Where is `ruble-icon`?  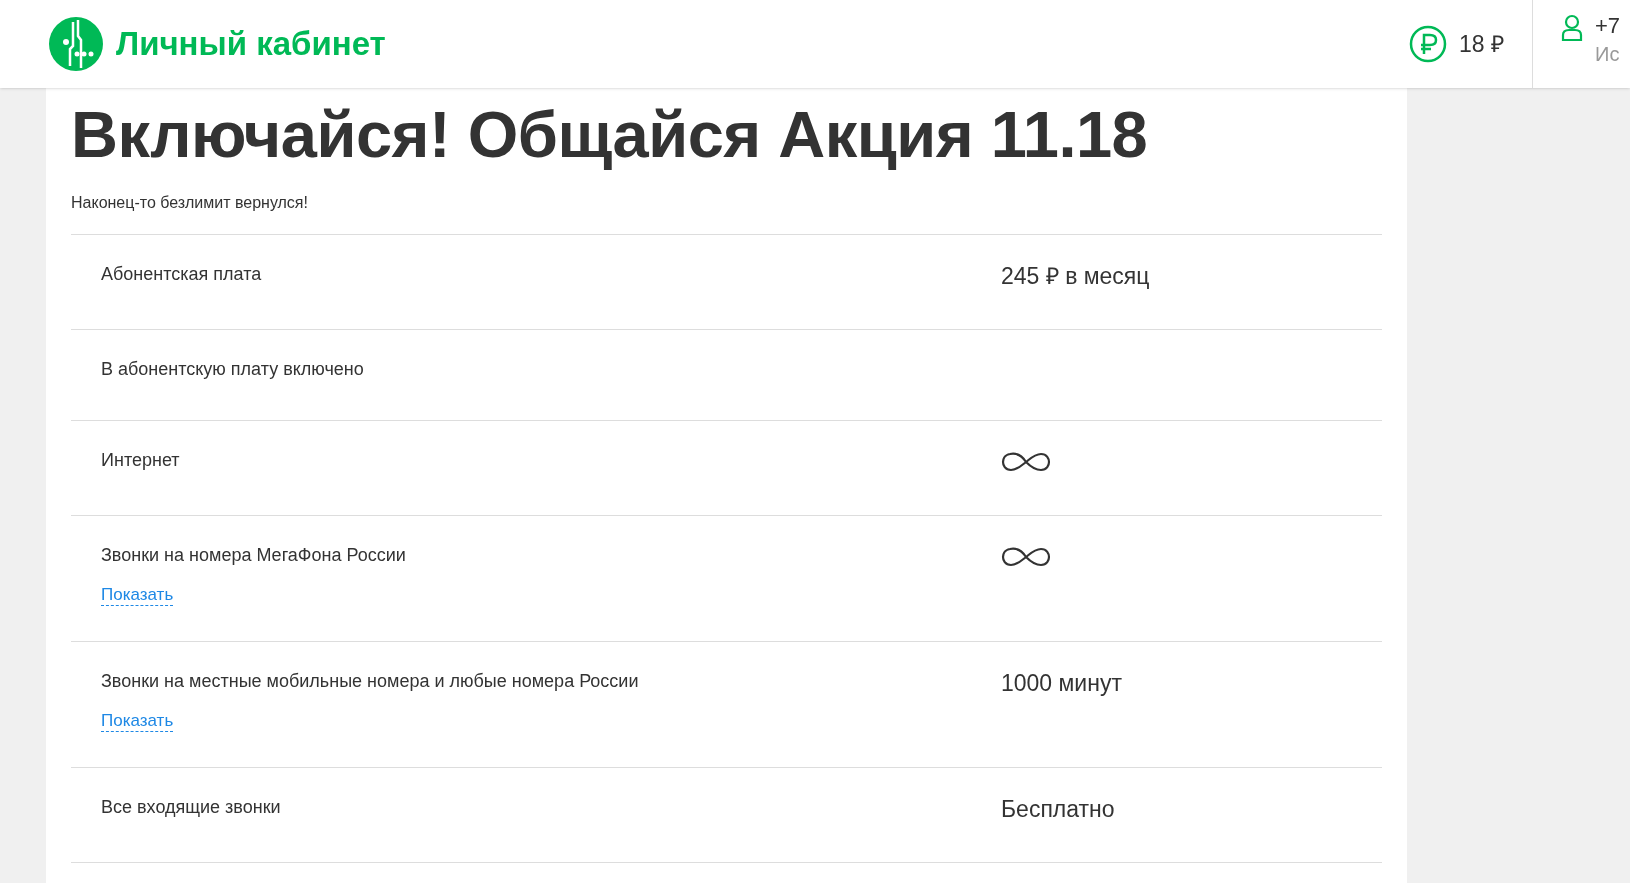
ruble-icon is located at coordinates (1428, 44).